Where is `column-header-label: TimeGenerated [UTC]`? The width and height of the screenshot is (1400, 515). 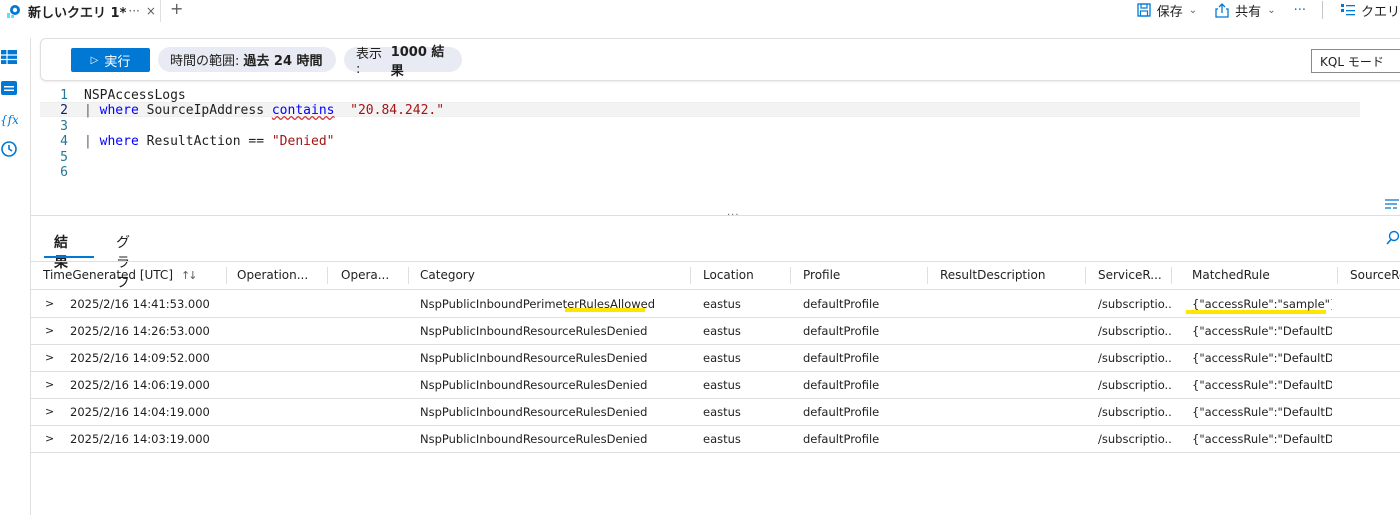 column-header-label: TimeGenerated [UTC] is located at coordinates (108, 275).